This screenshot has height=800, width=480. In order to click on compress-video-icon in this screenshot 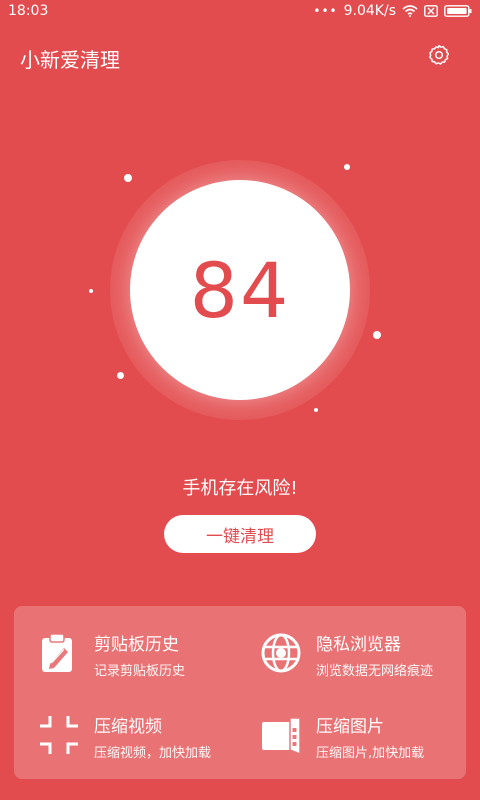, I will do `click(59, 735)`.